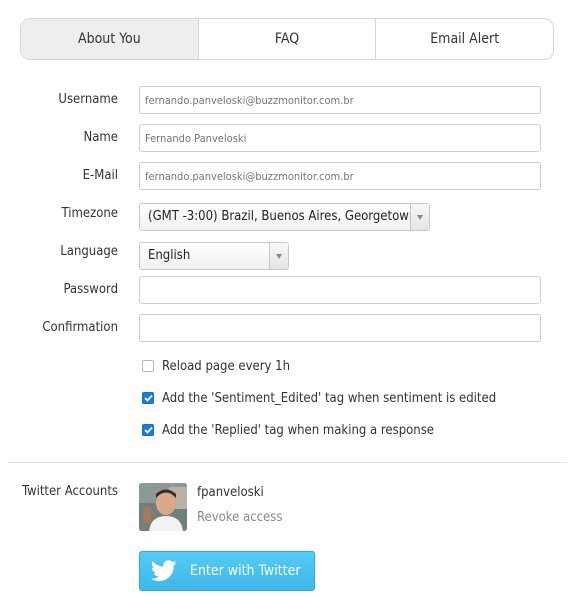 This screenshot has width=573, height=597. Describe the element at coordinates (163, 507) in the screenshot. I see `avatar` at that location.